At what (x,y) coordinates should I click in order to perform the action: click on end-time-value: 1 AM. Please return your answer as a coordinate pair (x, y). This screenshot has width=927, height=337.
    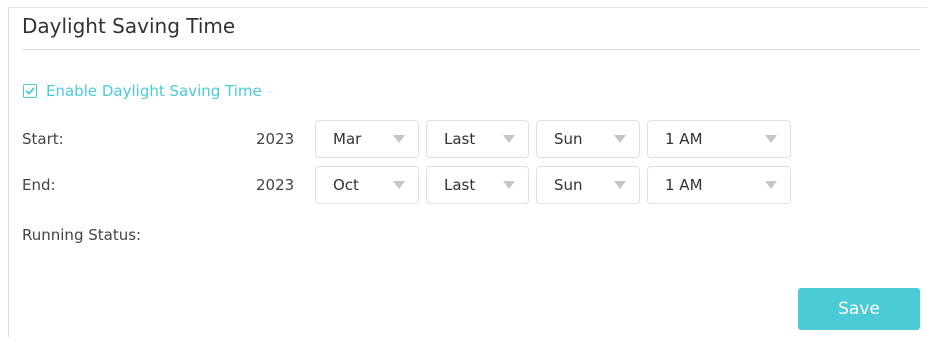
    Looking at the image, I should click on (684, 185).